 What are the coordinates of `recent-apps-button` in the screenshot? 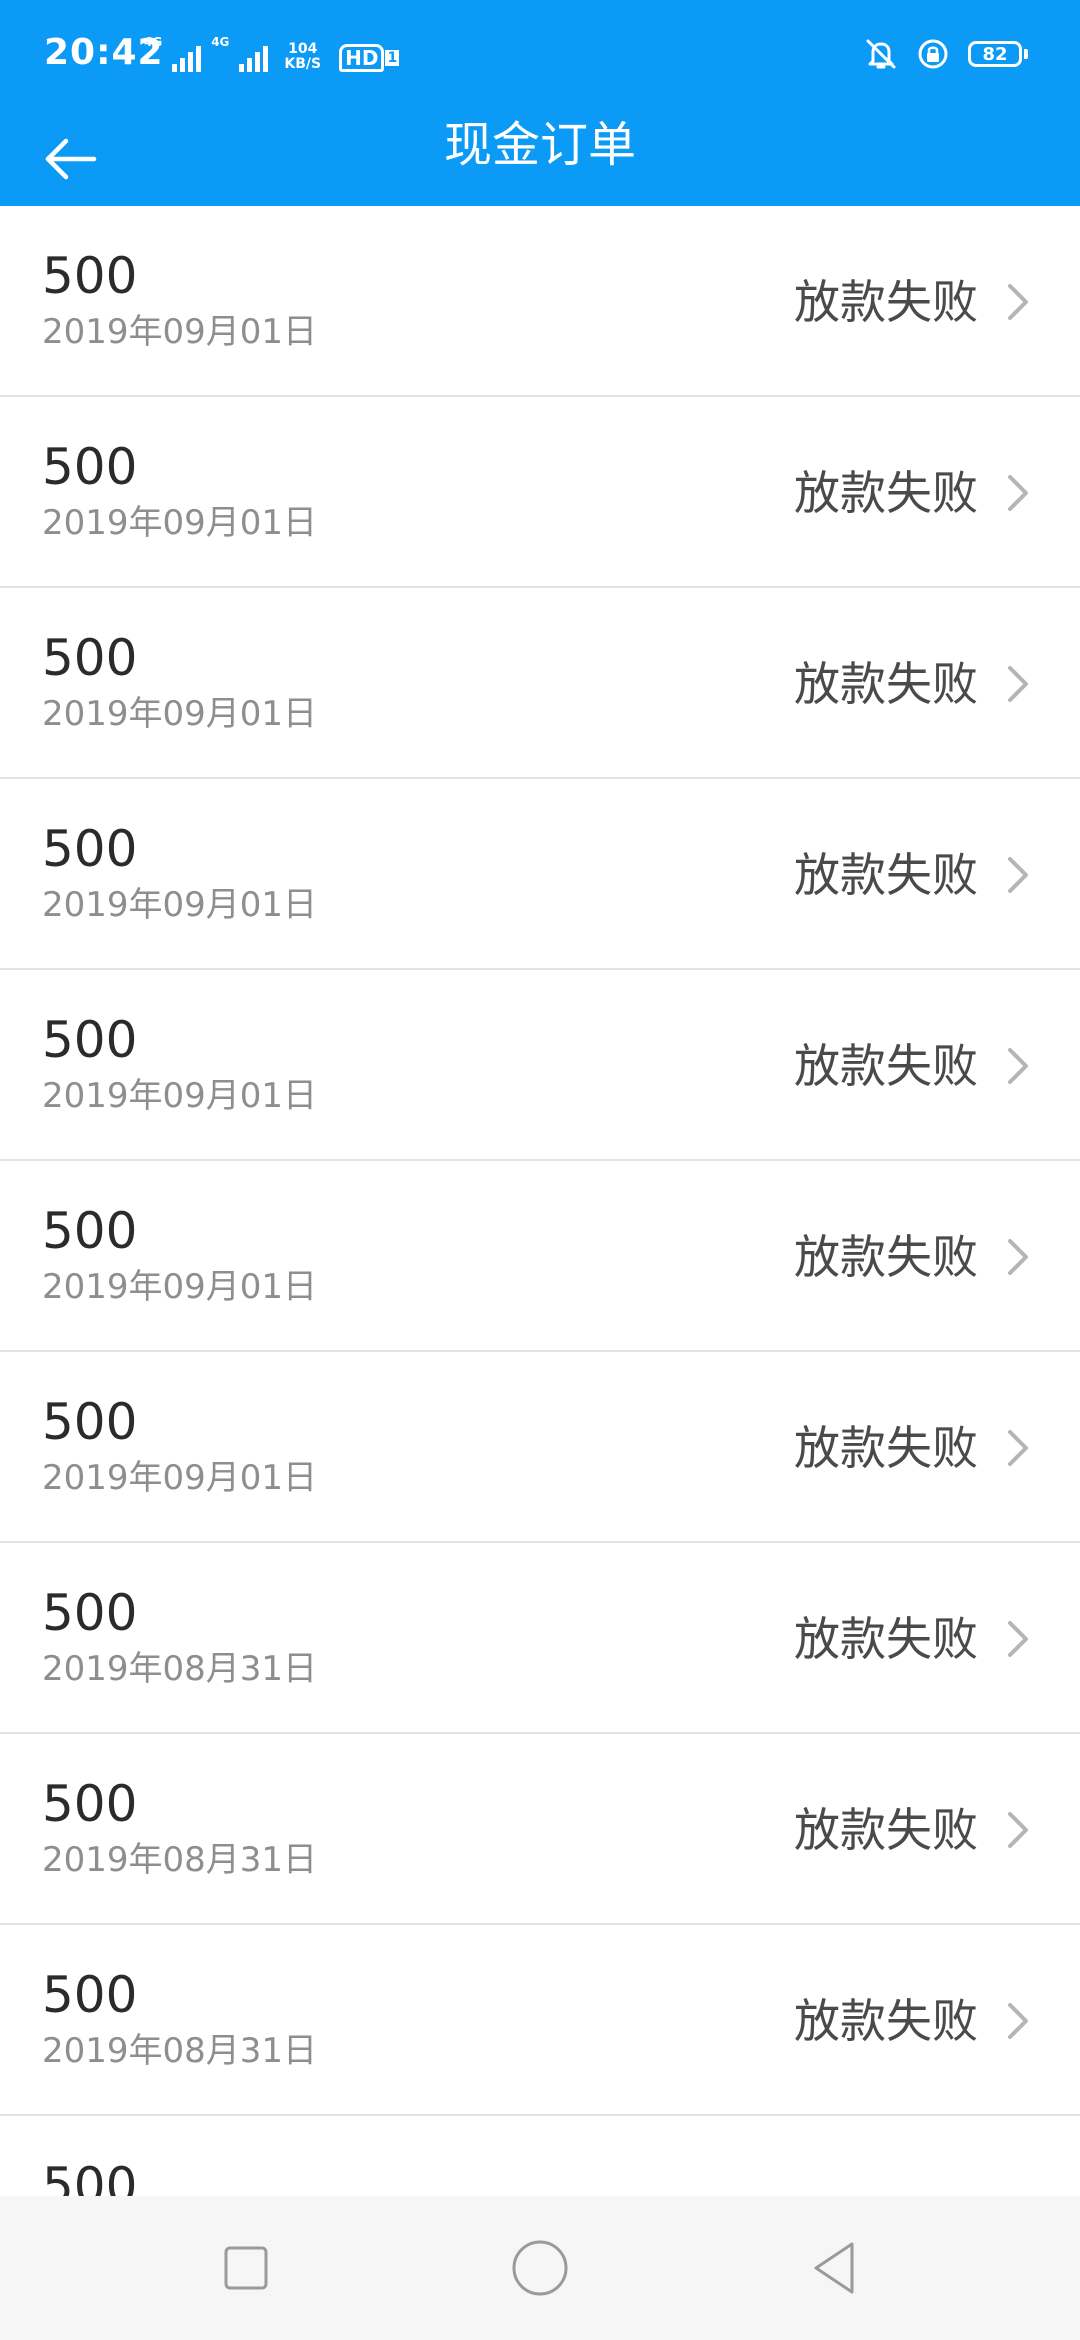 It's located at (246, 2268).